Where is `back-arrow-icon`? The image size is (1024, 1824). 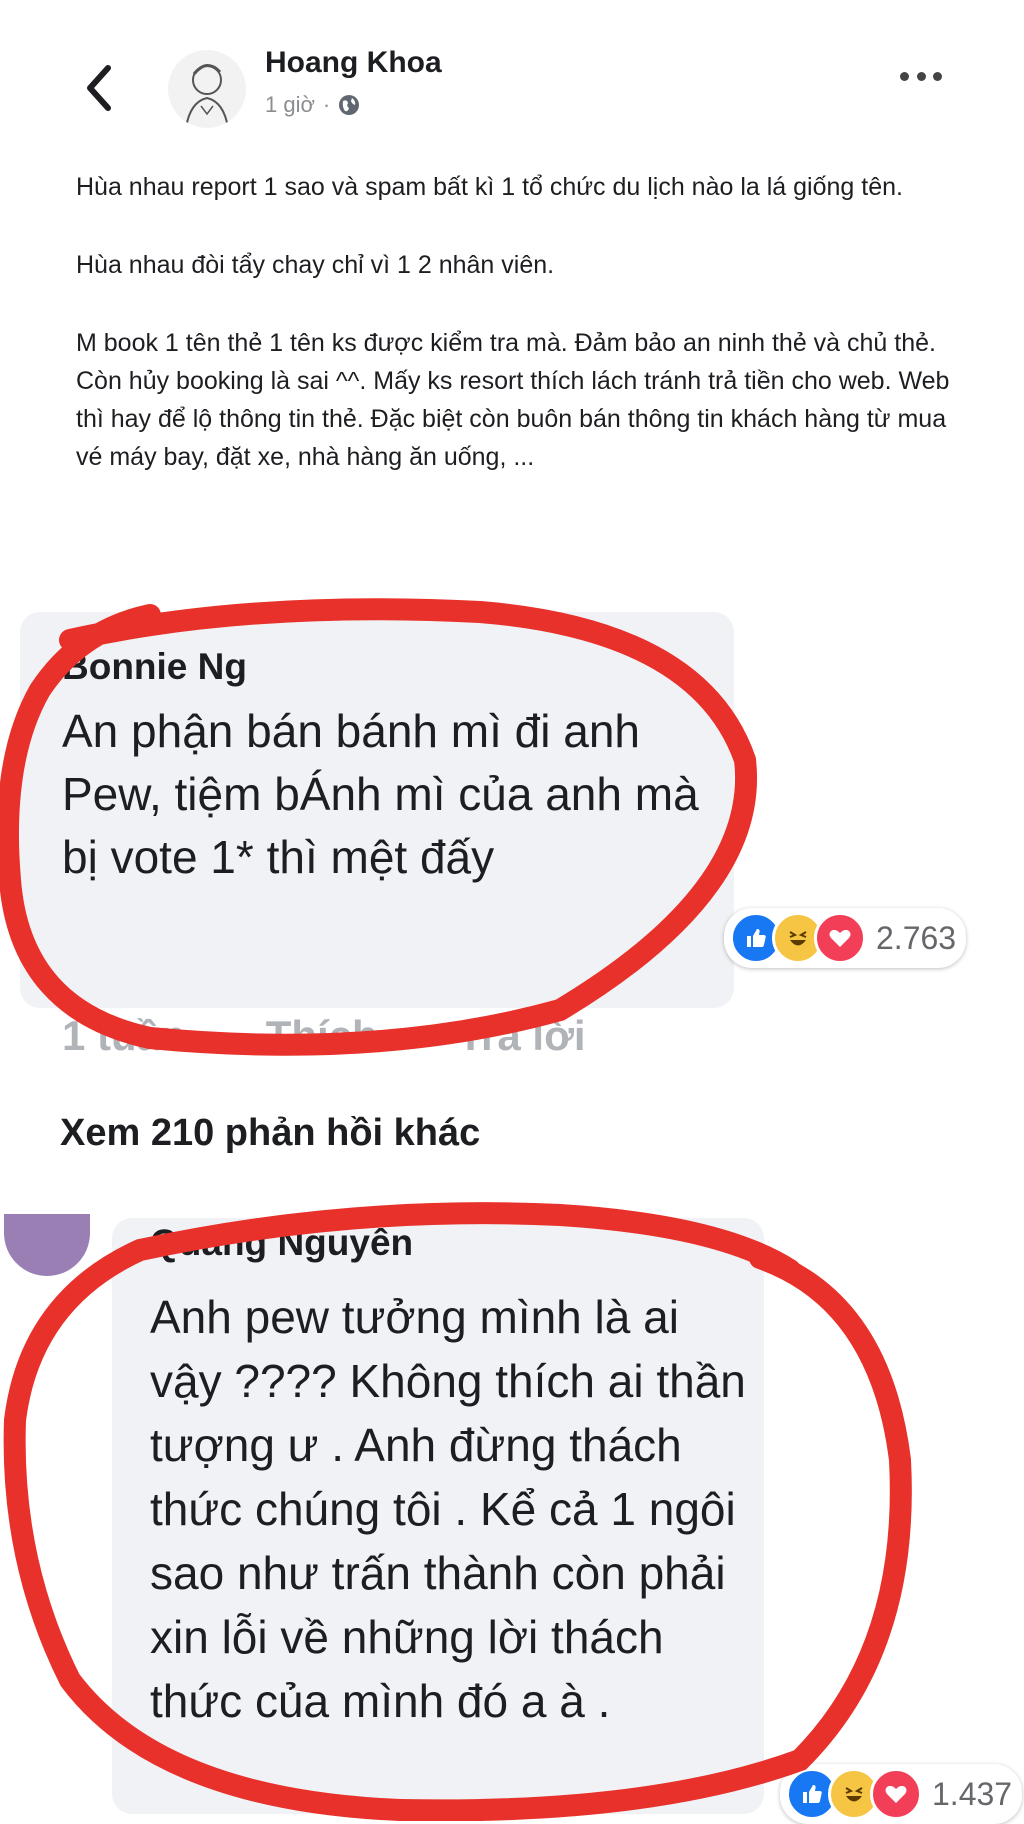
back-arrow-icon is located at coordinates (99, 88).